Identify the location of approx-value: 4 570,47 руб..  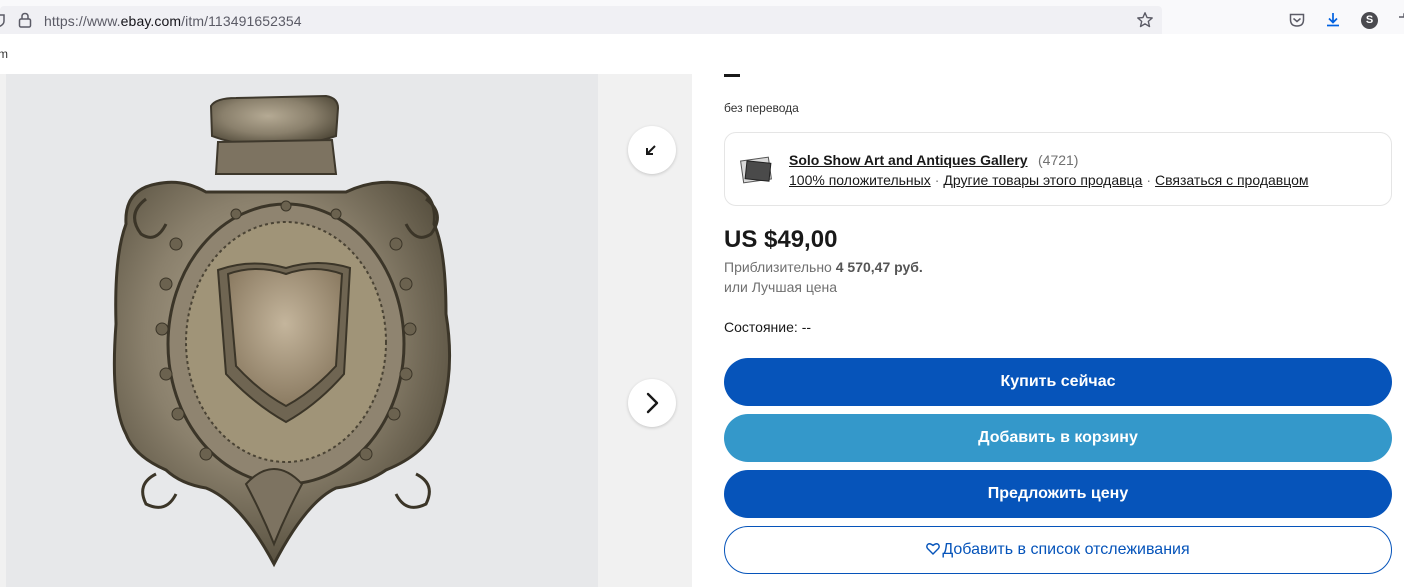
(879, 267).